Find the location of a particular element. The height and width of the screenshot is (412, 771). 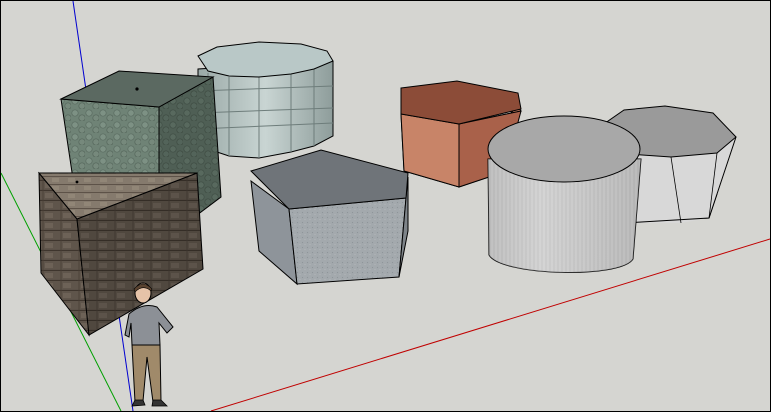

wood-triangle-prism is located at coordinates (120, 254).